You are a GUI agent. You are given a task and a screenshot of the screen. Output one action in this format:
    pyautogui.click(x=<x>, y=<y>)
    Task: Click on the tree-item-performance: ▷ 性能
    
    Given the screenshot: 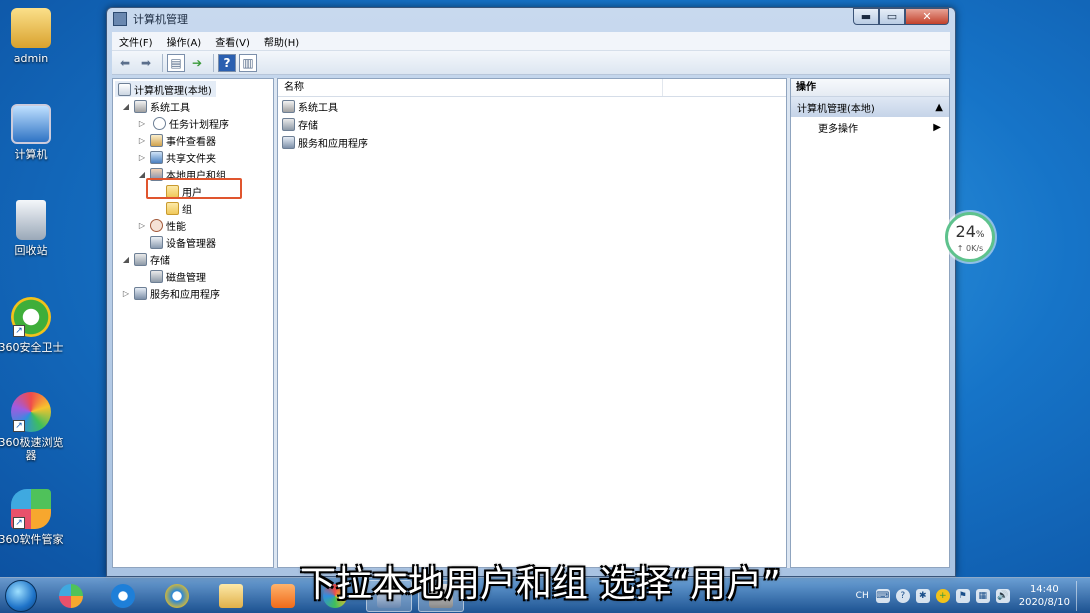 What is the action you would take?
    pyautogui.click(x=161, y=225)
    